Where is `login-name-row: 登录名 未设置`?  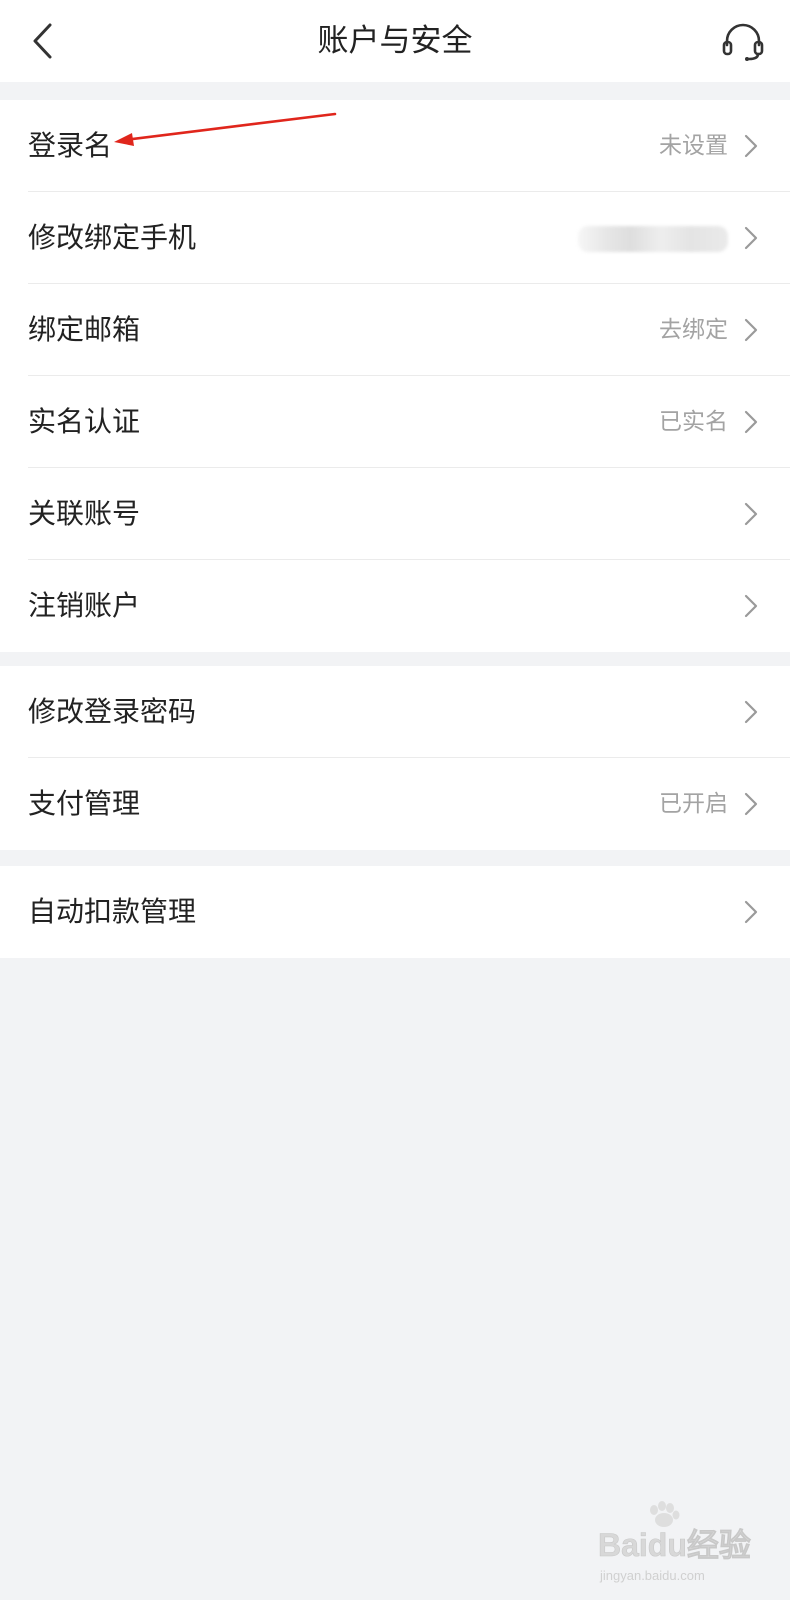 login-name-row: 登录名 未设置 is located at coordinates (395, 146).